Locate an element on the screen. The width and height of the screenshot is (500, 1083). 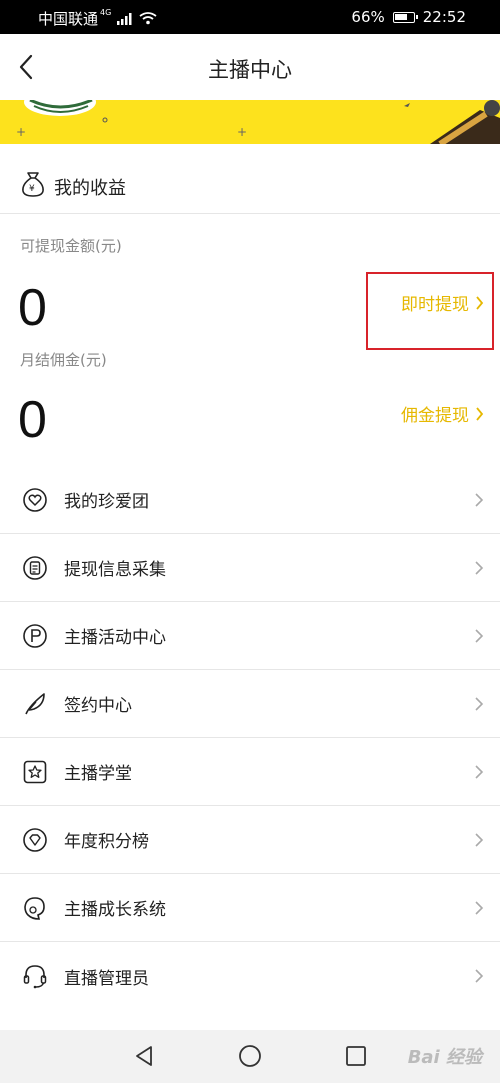
clock: 22:52 is located at coordinates (444, 17).